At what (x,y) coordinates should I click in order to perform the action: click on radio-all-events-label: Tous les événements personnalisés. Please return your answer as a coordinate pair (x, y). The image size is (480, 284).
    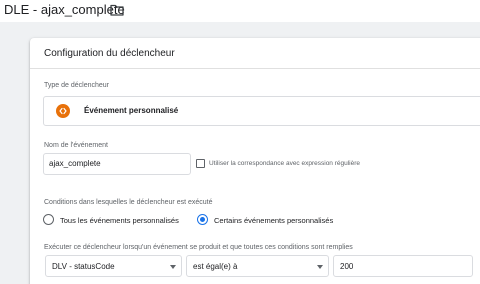
    Looking at the image, I should click on (119, 220).